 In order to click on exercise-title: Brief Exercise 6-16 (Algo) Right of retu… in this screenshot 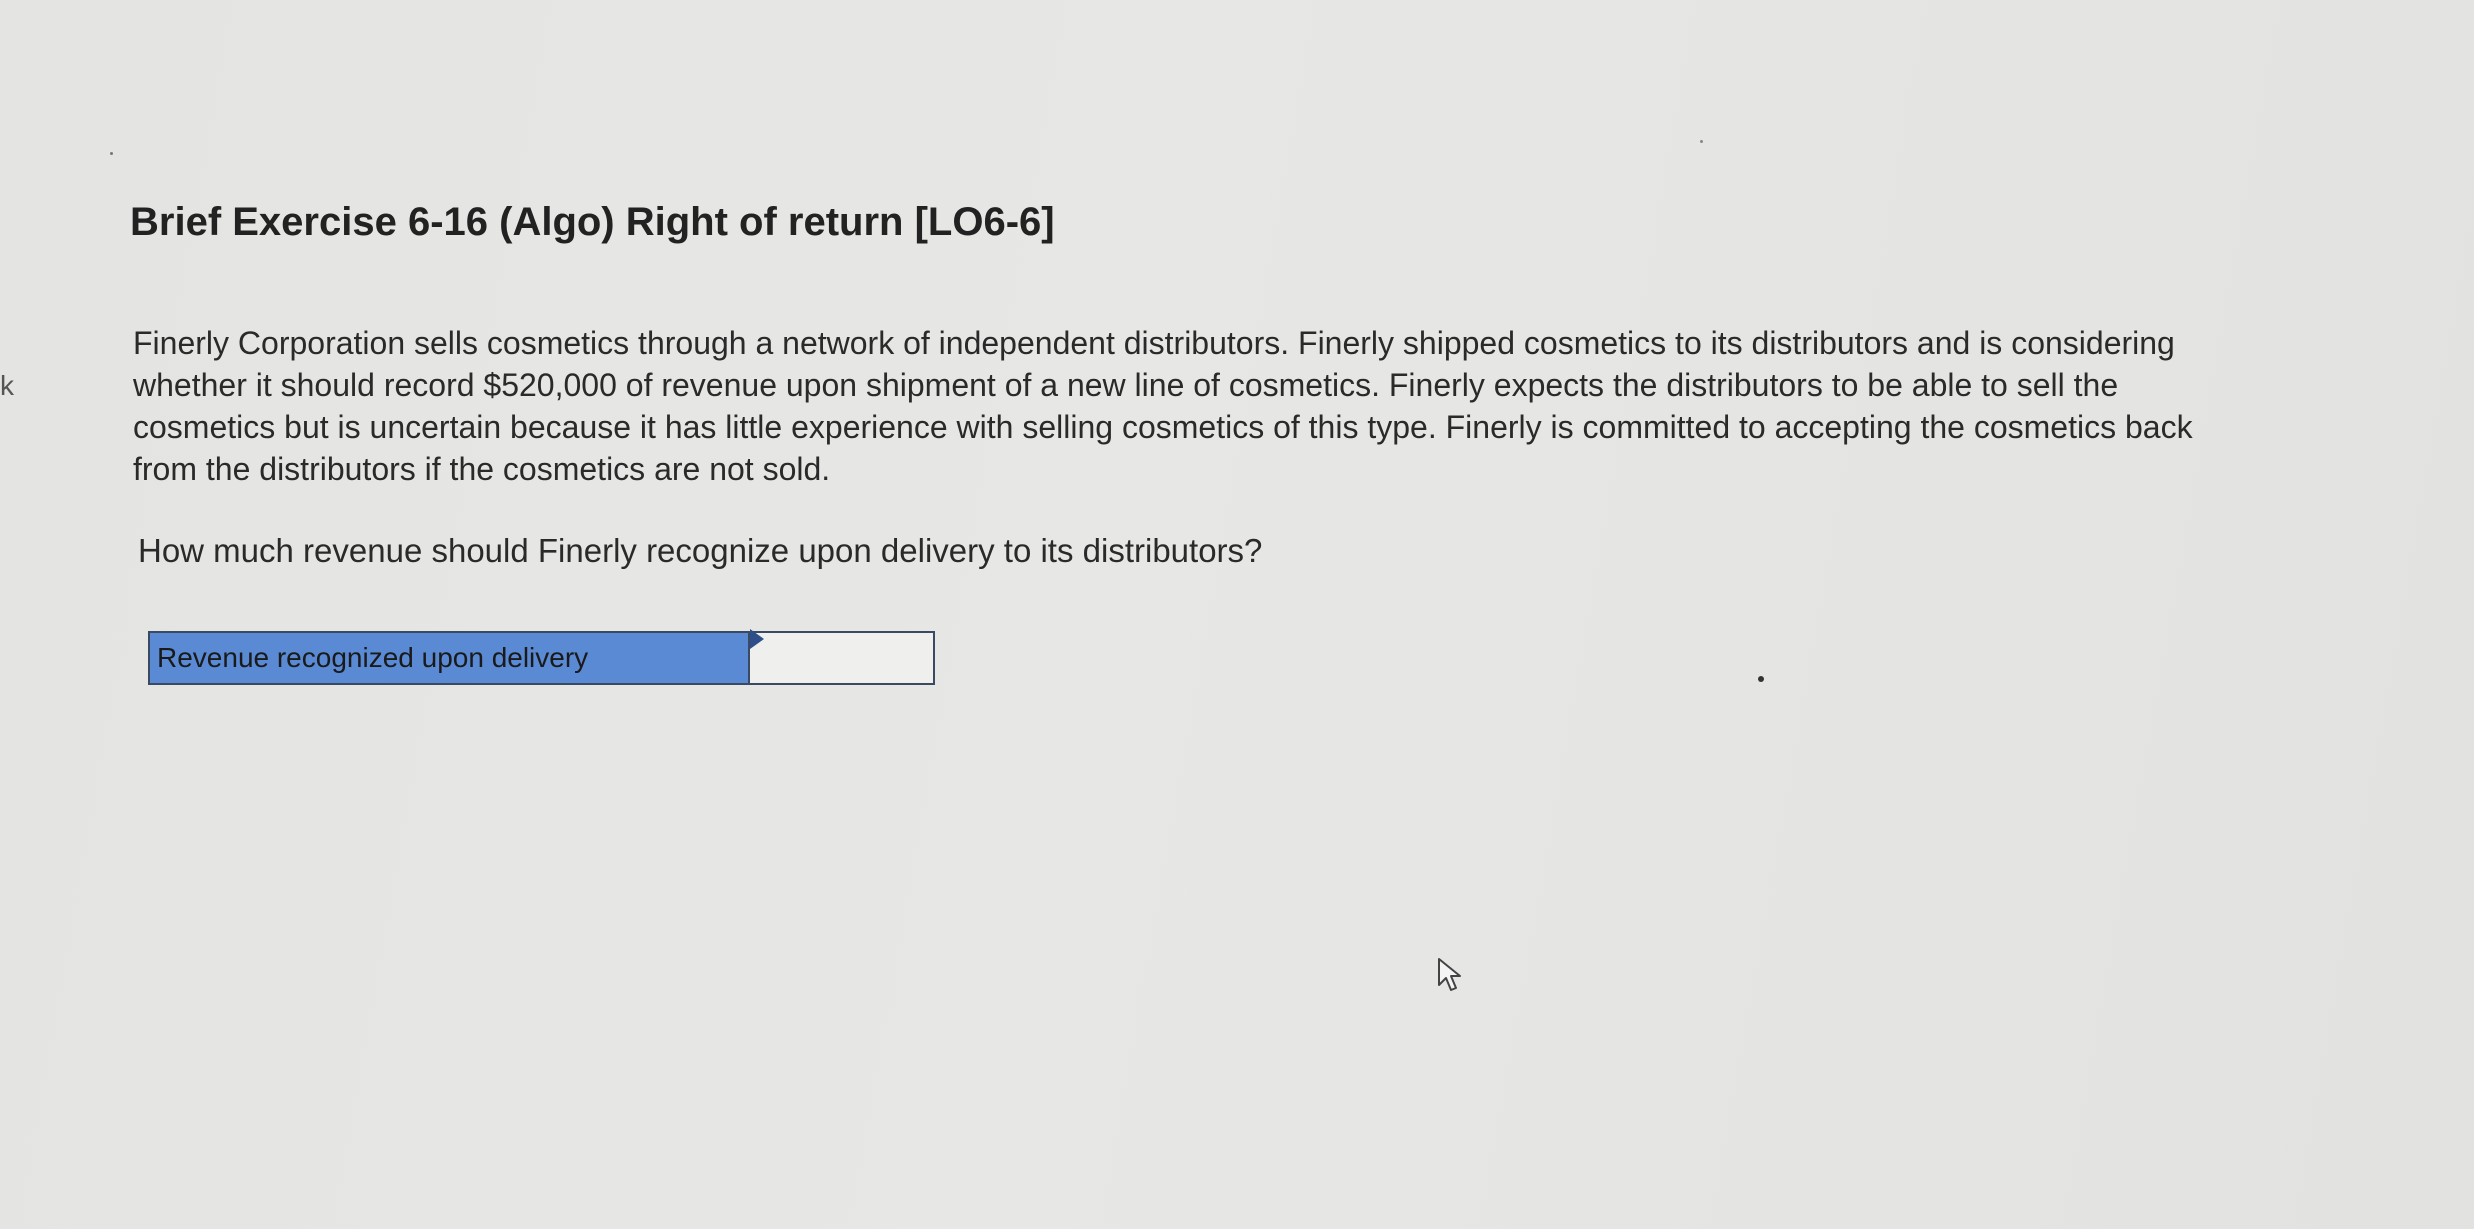, I will do `click(592, 222)`.